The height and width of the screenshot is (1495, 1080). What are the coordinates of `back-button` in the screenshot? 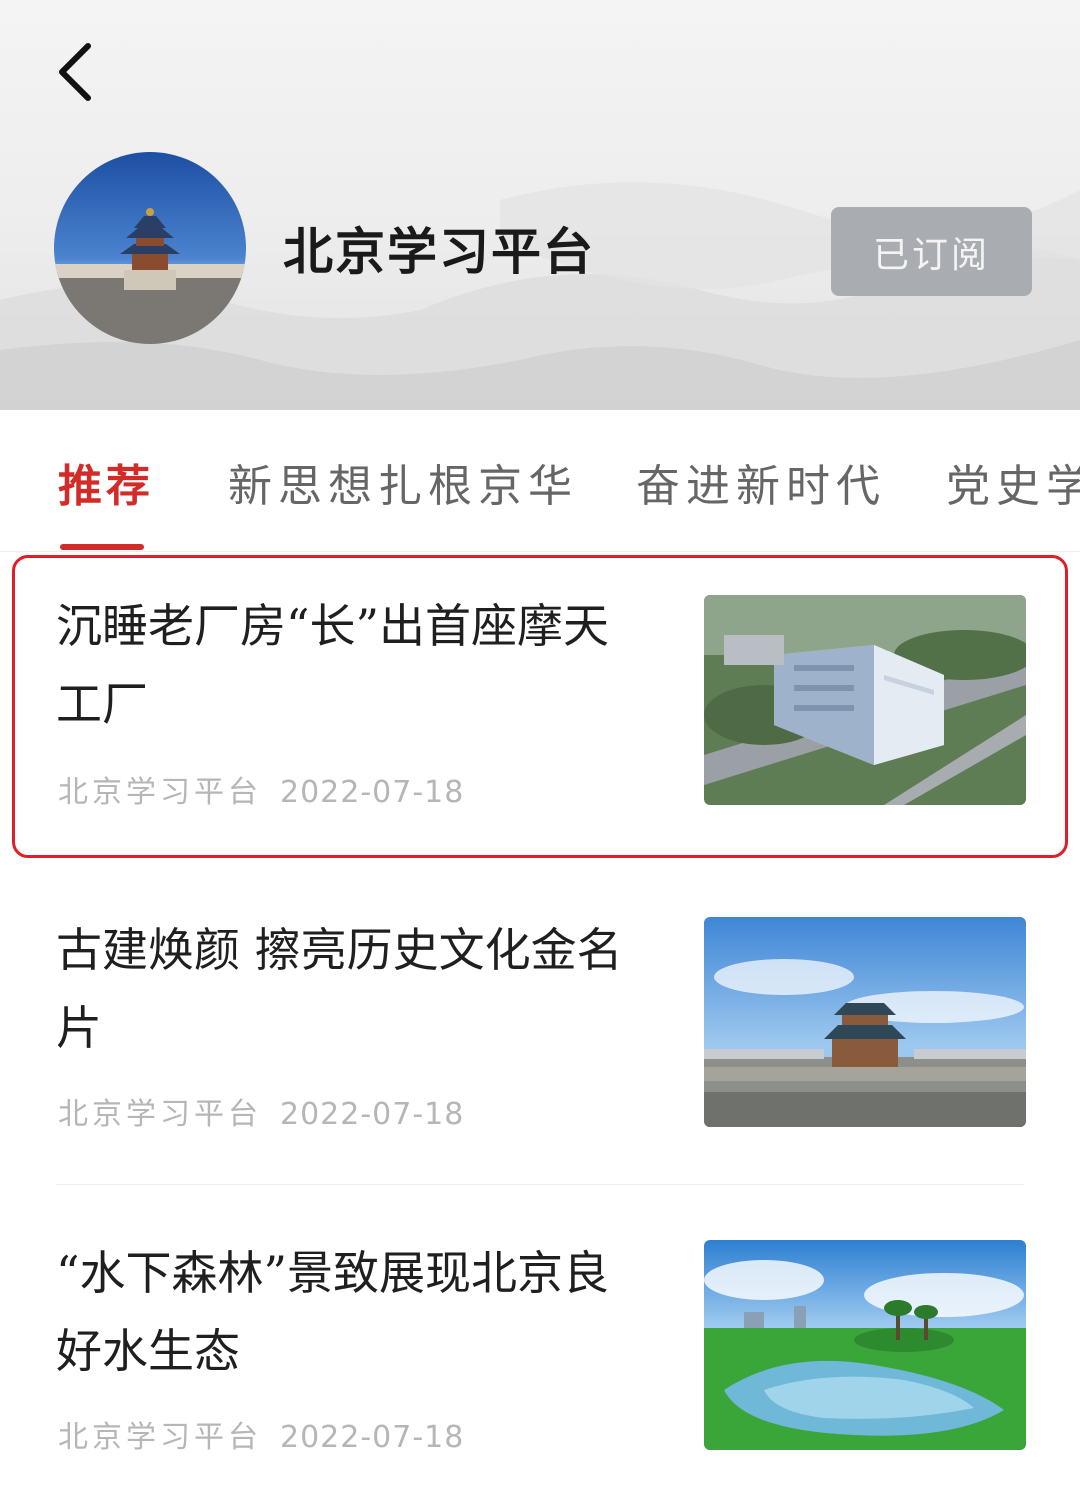 It's located at (80, 71).